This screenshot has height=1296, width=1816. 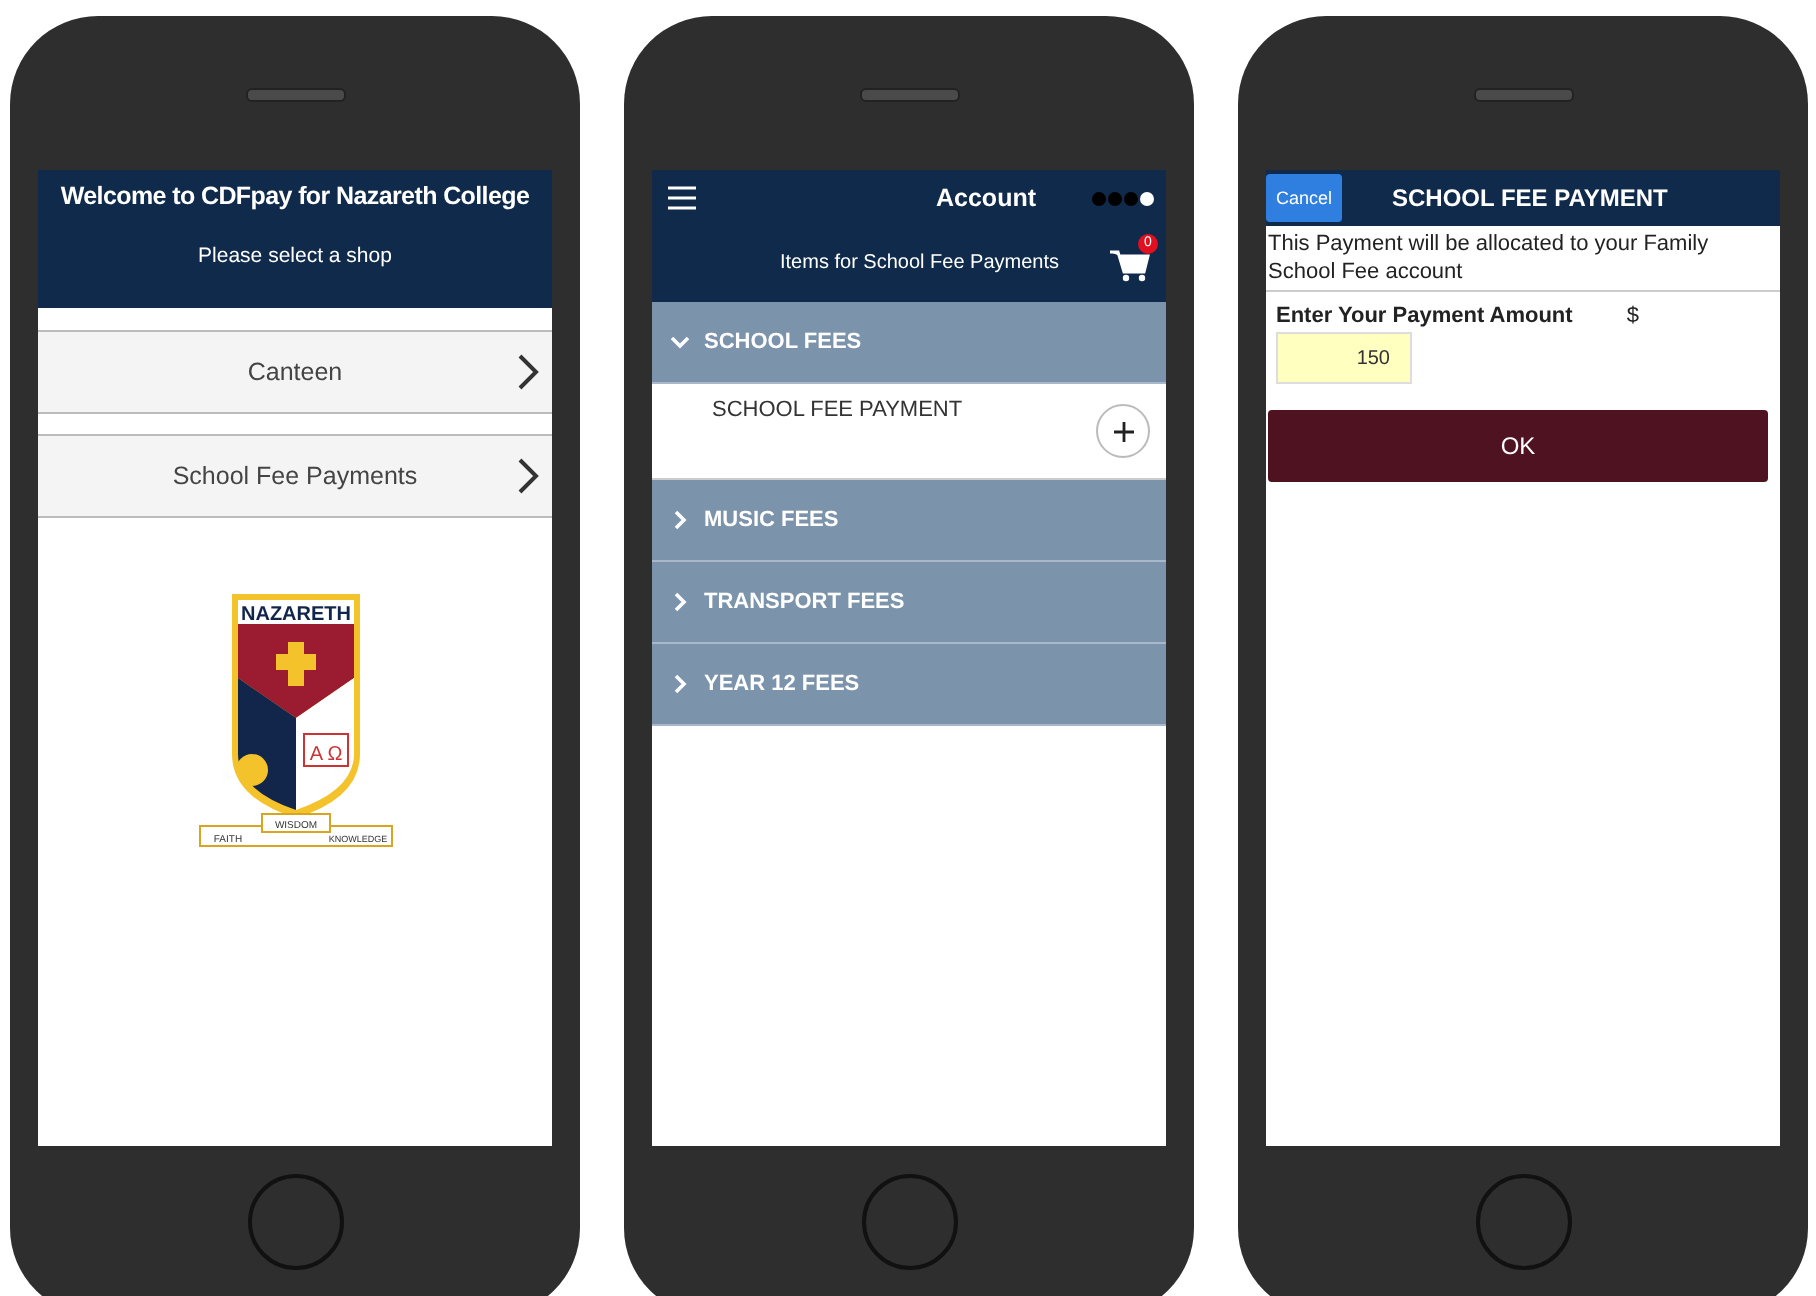 I want to click on amount-label: Enter Your Payment Amount, so click(x=1424, y=316).